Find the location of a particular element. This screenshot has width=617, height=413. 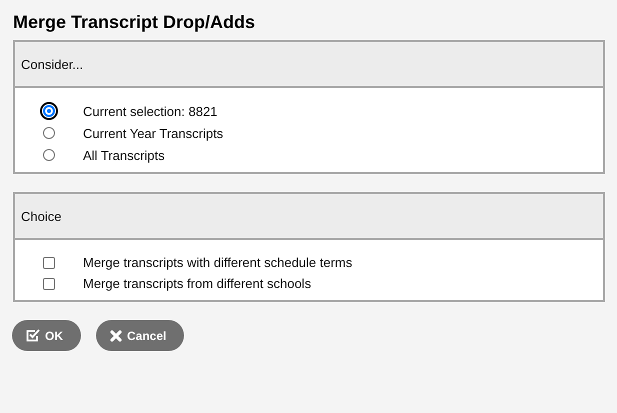

option-label: Merge transcripts from different schools is located at coordinates (197, 283).